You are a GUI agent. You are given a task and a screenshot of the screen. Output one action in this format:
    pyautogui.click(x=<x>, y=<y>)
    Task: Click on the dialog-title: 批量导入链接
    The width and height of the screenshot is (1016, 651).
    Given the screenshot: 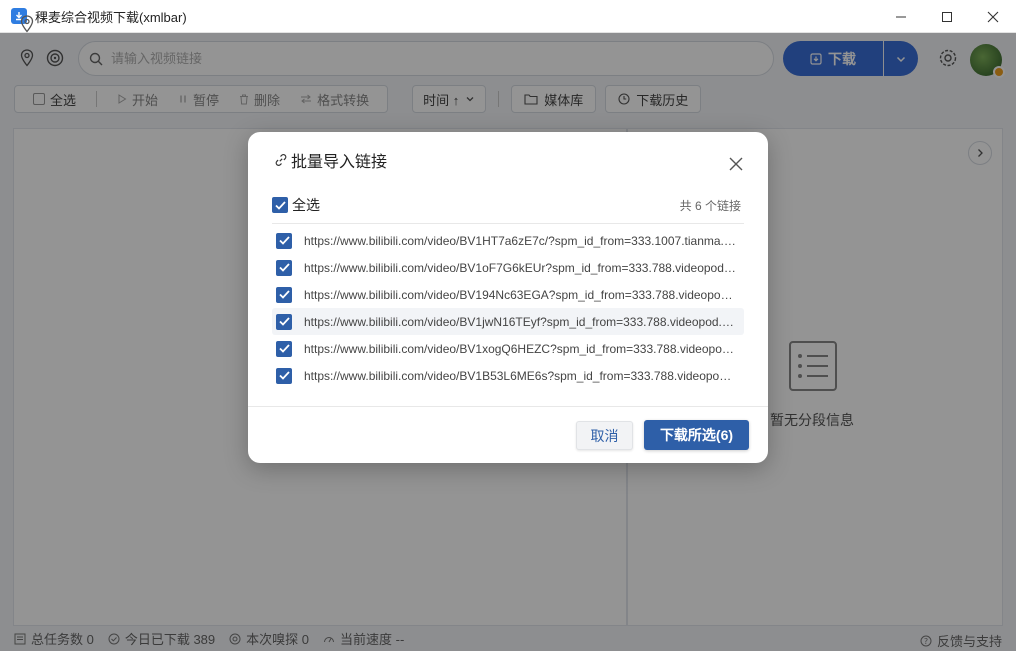 What is the action you would take?
    pyautogui.click(x=330, y=160)
    